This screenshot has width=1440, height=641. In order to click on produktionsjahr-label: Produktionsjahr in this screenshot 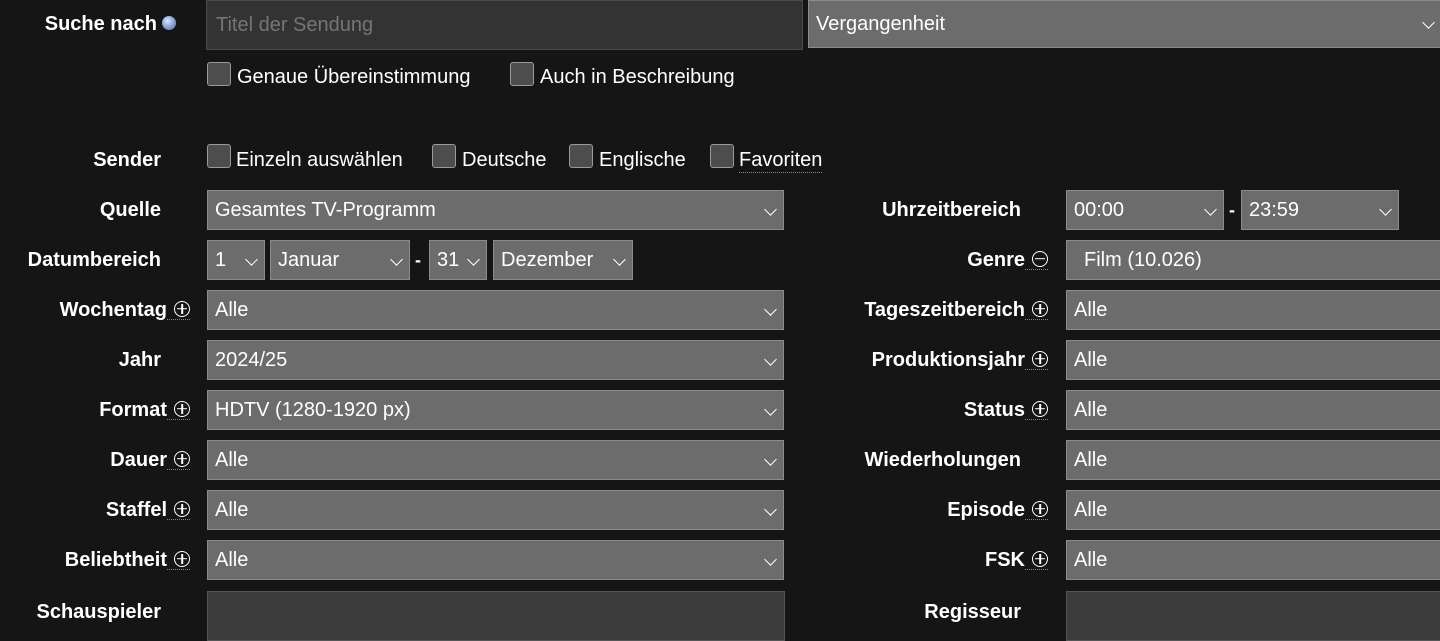, I will do `click(924, 360)`.